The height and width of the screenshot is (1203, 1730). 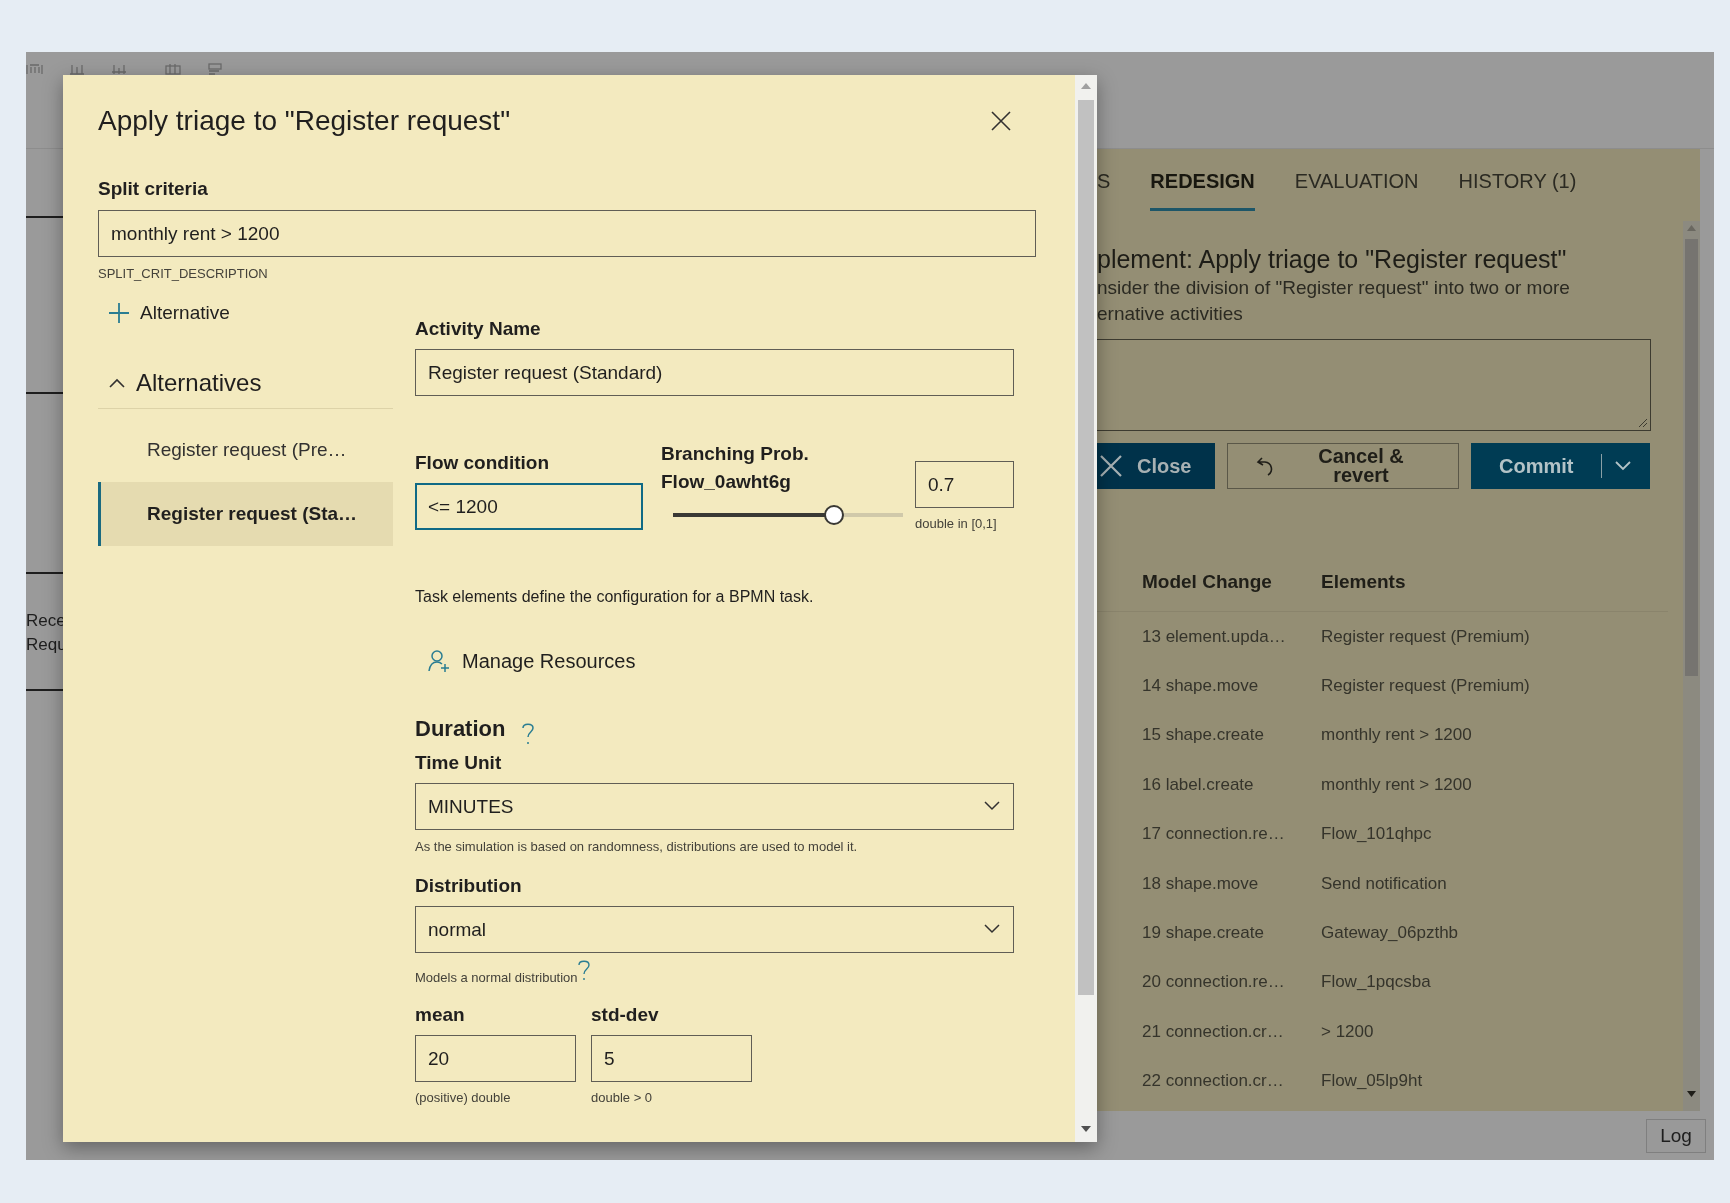 What do you see at coordinates (1200, 686) in the screenshot?
I see `table-cell-text: 14 shape.move` at bounding box center [1200, 686].